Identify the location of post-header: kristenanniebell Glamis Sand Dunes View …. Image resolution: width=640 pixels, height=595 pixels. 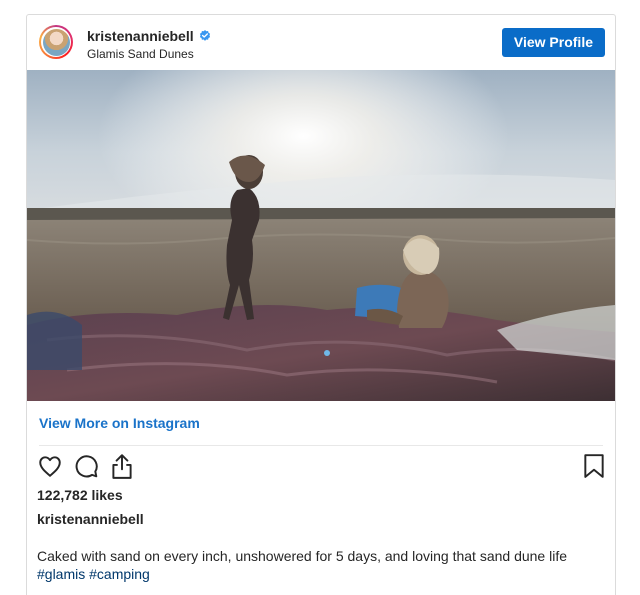
(321, 42).